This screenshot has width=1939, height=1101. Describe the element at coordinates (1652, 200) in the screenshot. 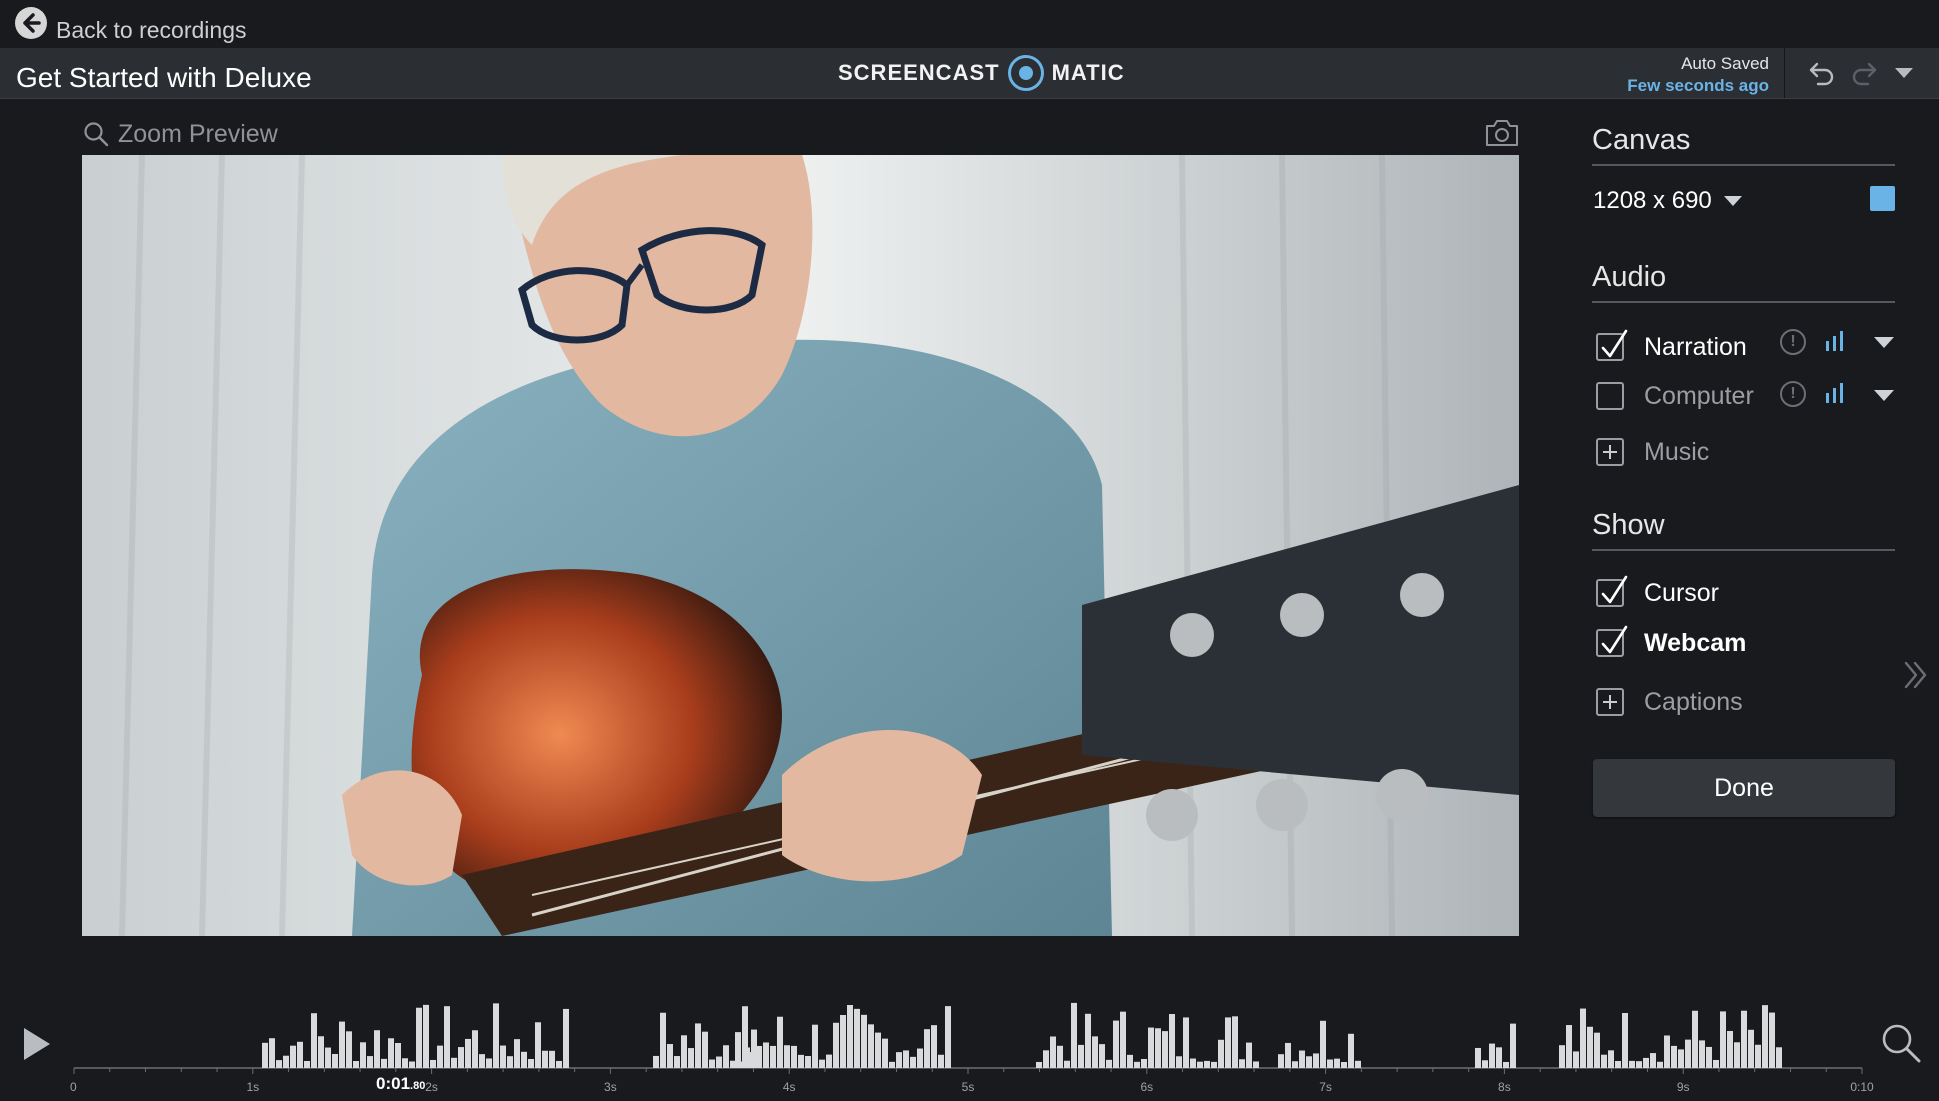

I see `canvas-size-value: 1208 x 690` at that location.